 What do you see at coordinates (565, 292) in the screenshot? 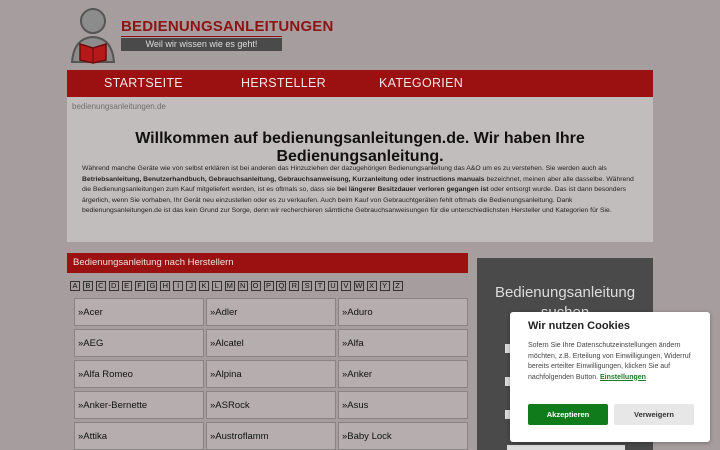
I see `search-panel-title: Bedienungsanleitung` at bounding box center [565, 292].